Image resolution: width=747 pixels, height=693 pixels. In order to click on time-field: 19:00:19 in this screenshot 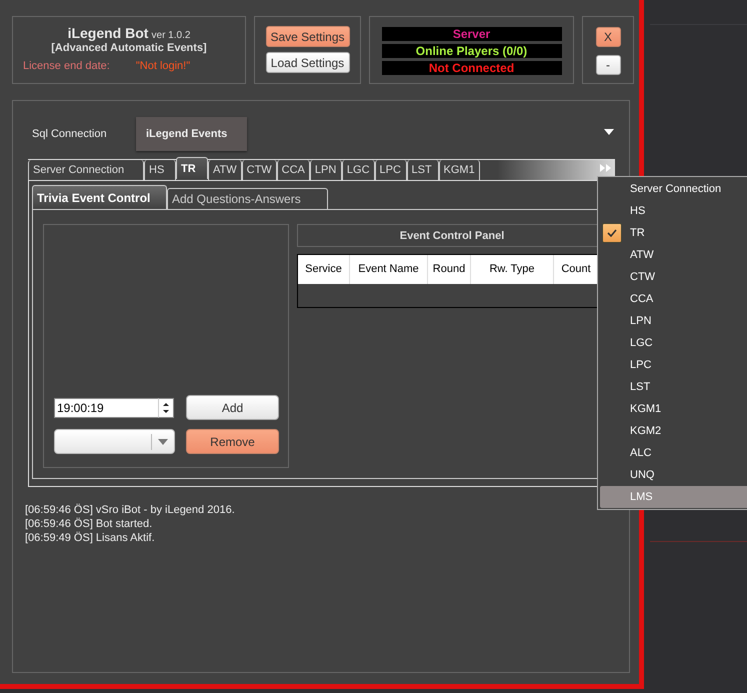, I will do `click(106, 408)`.